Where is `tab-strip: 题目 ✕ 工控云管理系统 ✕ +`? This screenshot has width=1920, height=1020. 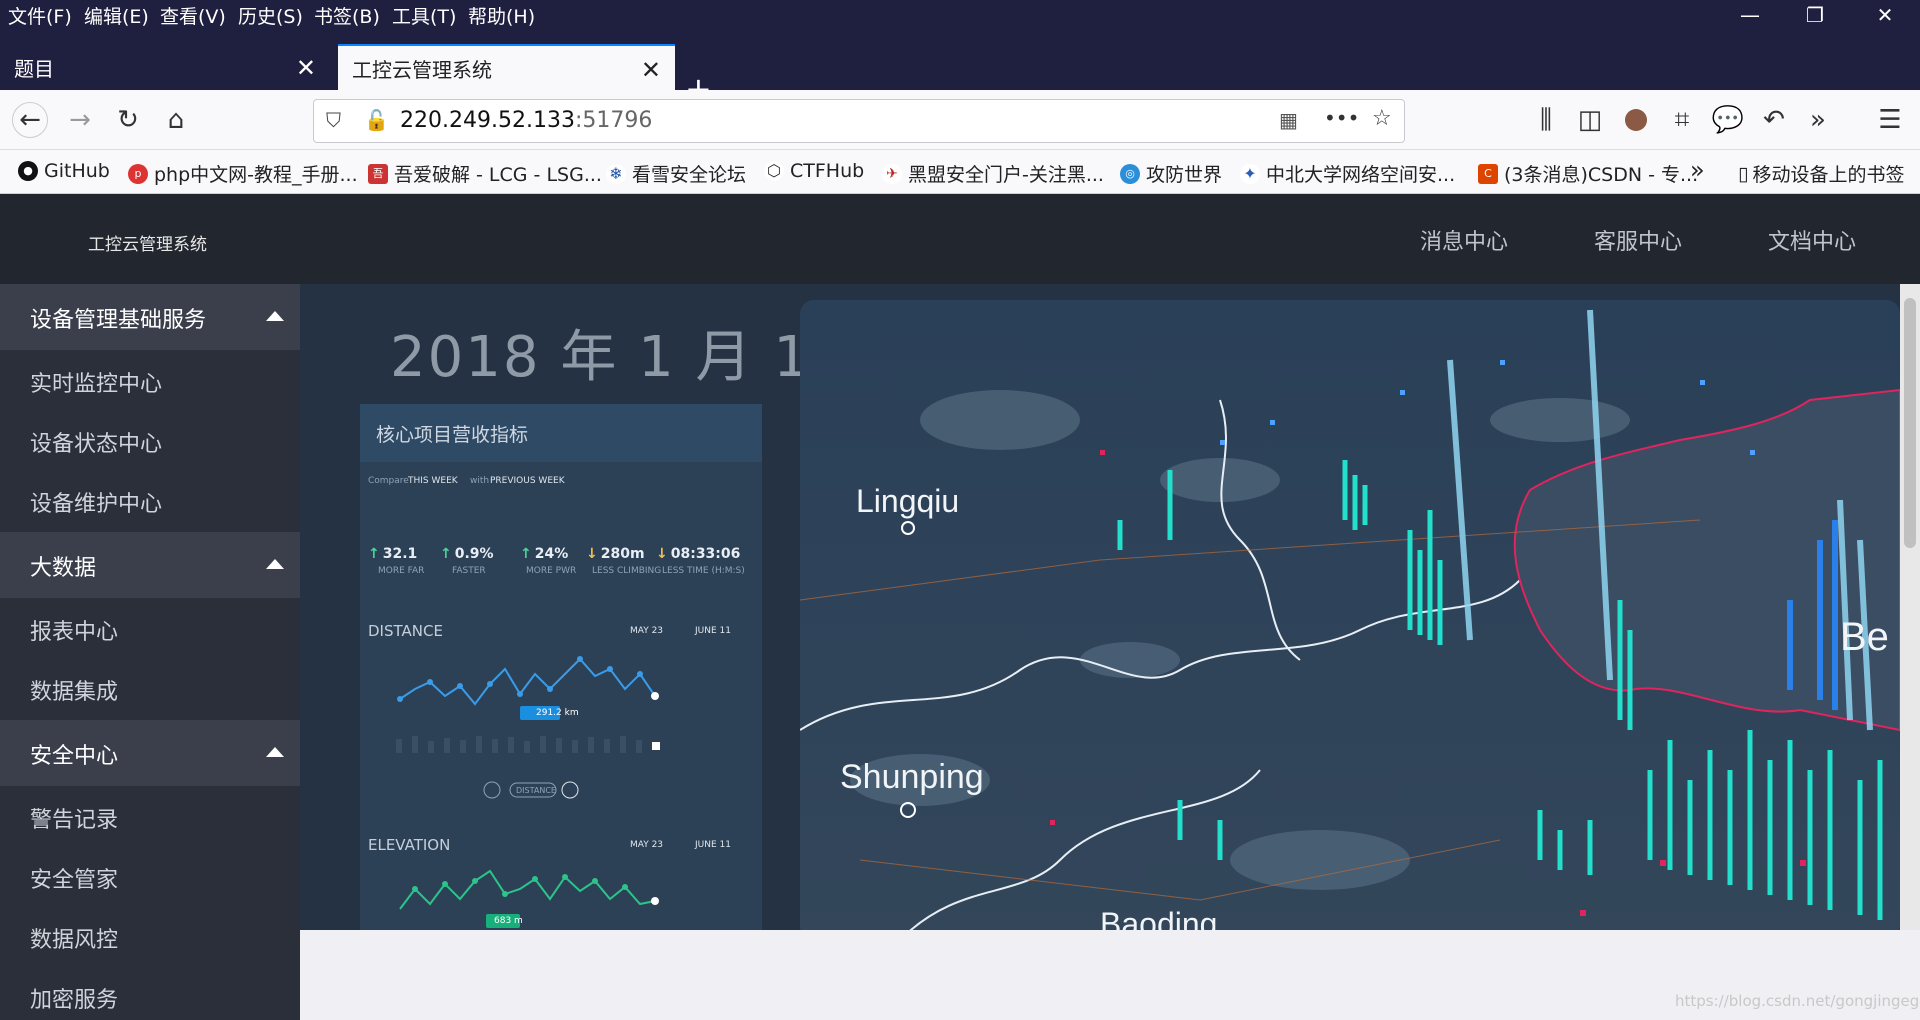 tab-strip: 题目 ✕ 工控云管理系统 ✕ + is located at coordinates (960, 67).